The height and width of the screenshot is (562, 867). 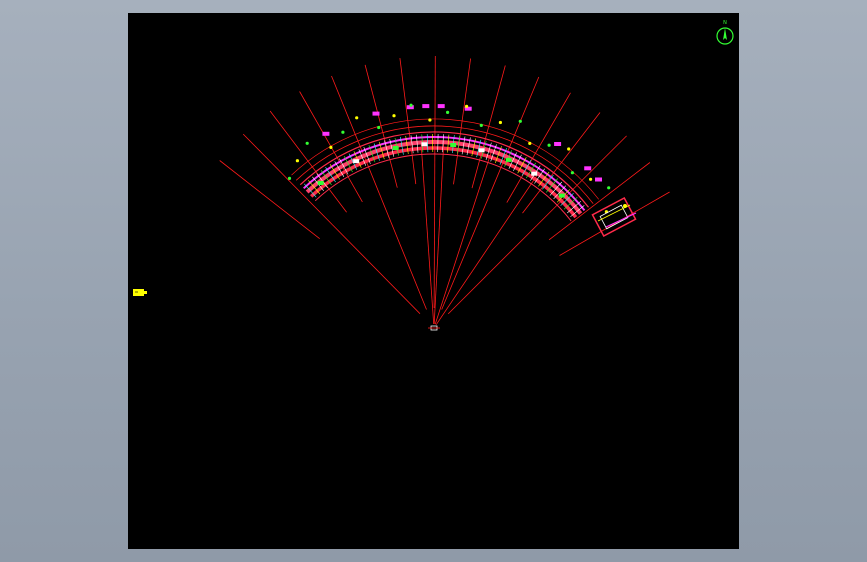 I want to click on north-arrow-icon: N, so click(x=725, y=32).